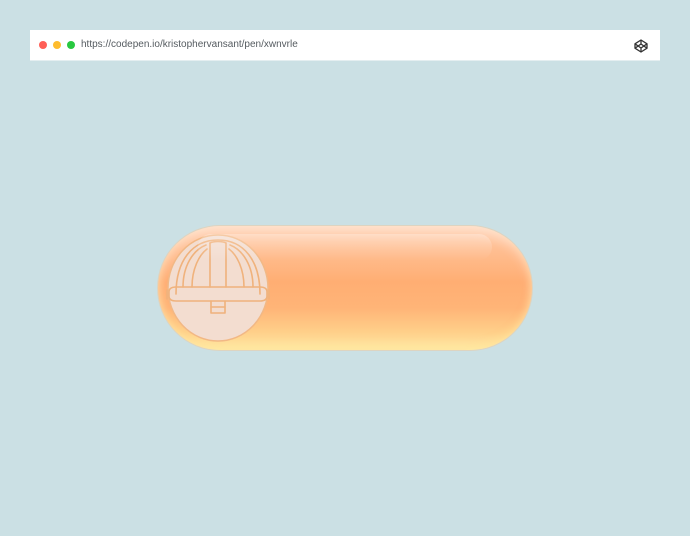 Image resolution: width=690 pixels, height=536 pixels. What do you see at coordinates (71, 45) in the screenshot?
I see `window-maximize-dot` at bounding box center [71, 45].